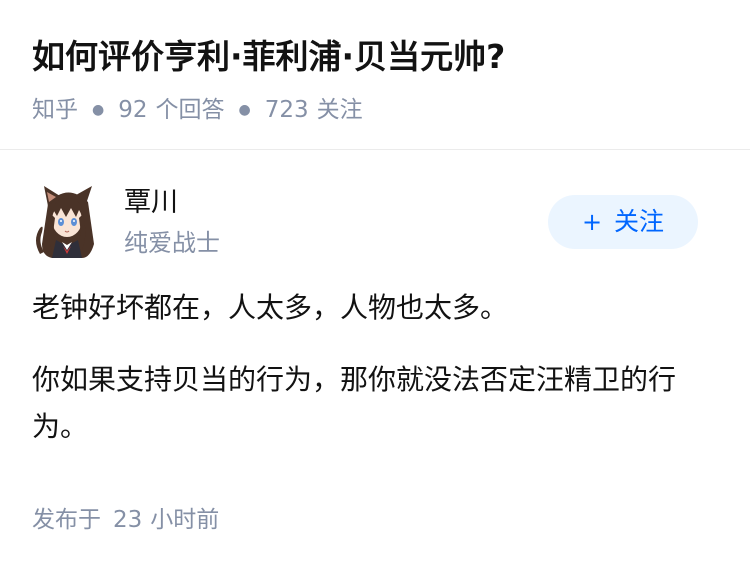  I want to click on time-prefix: 发布于, so click(66, 520).